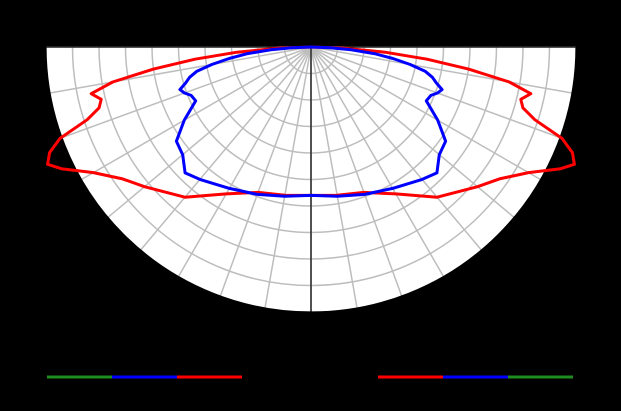  Describe the element at coordinates (593, 97) in the screenshot. I see `angle-label-right: 80` at that location.